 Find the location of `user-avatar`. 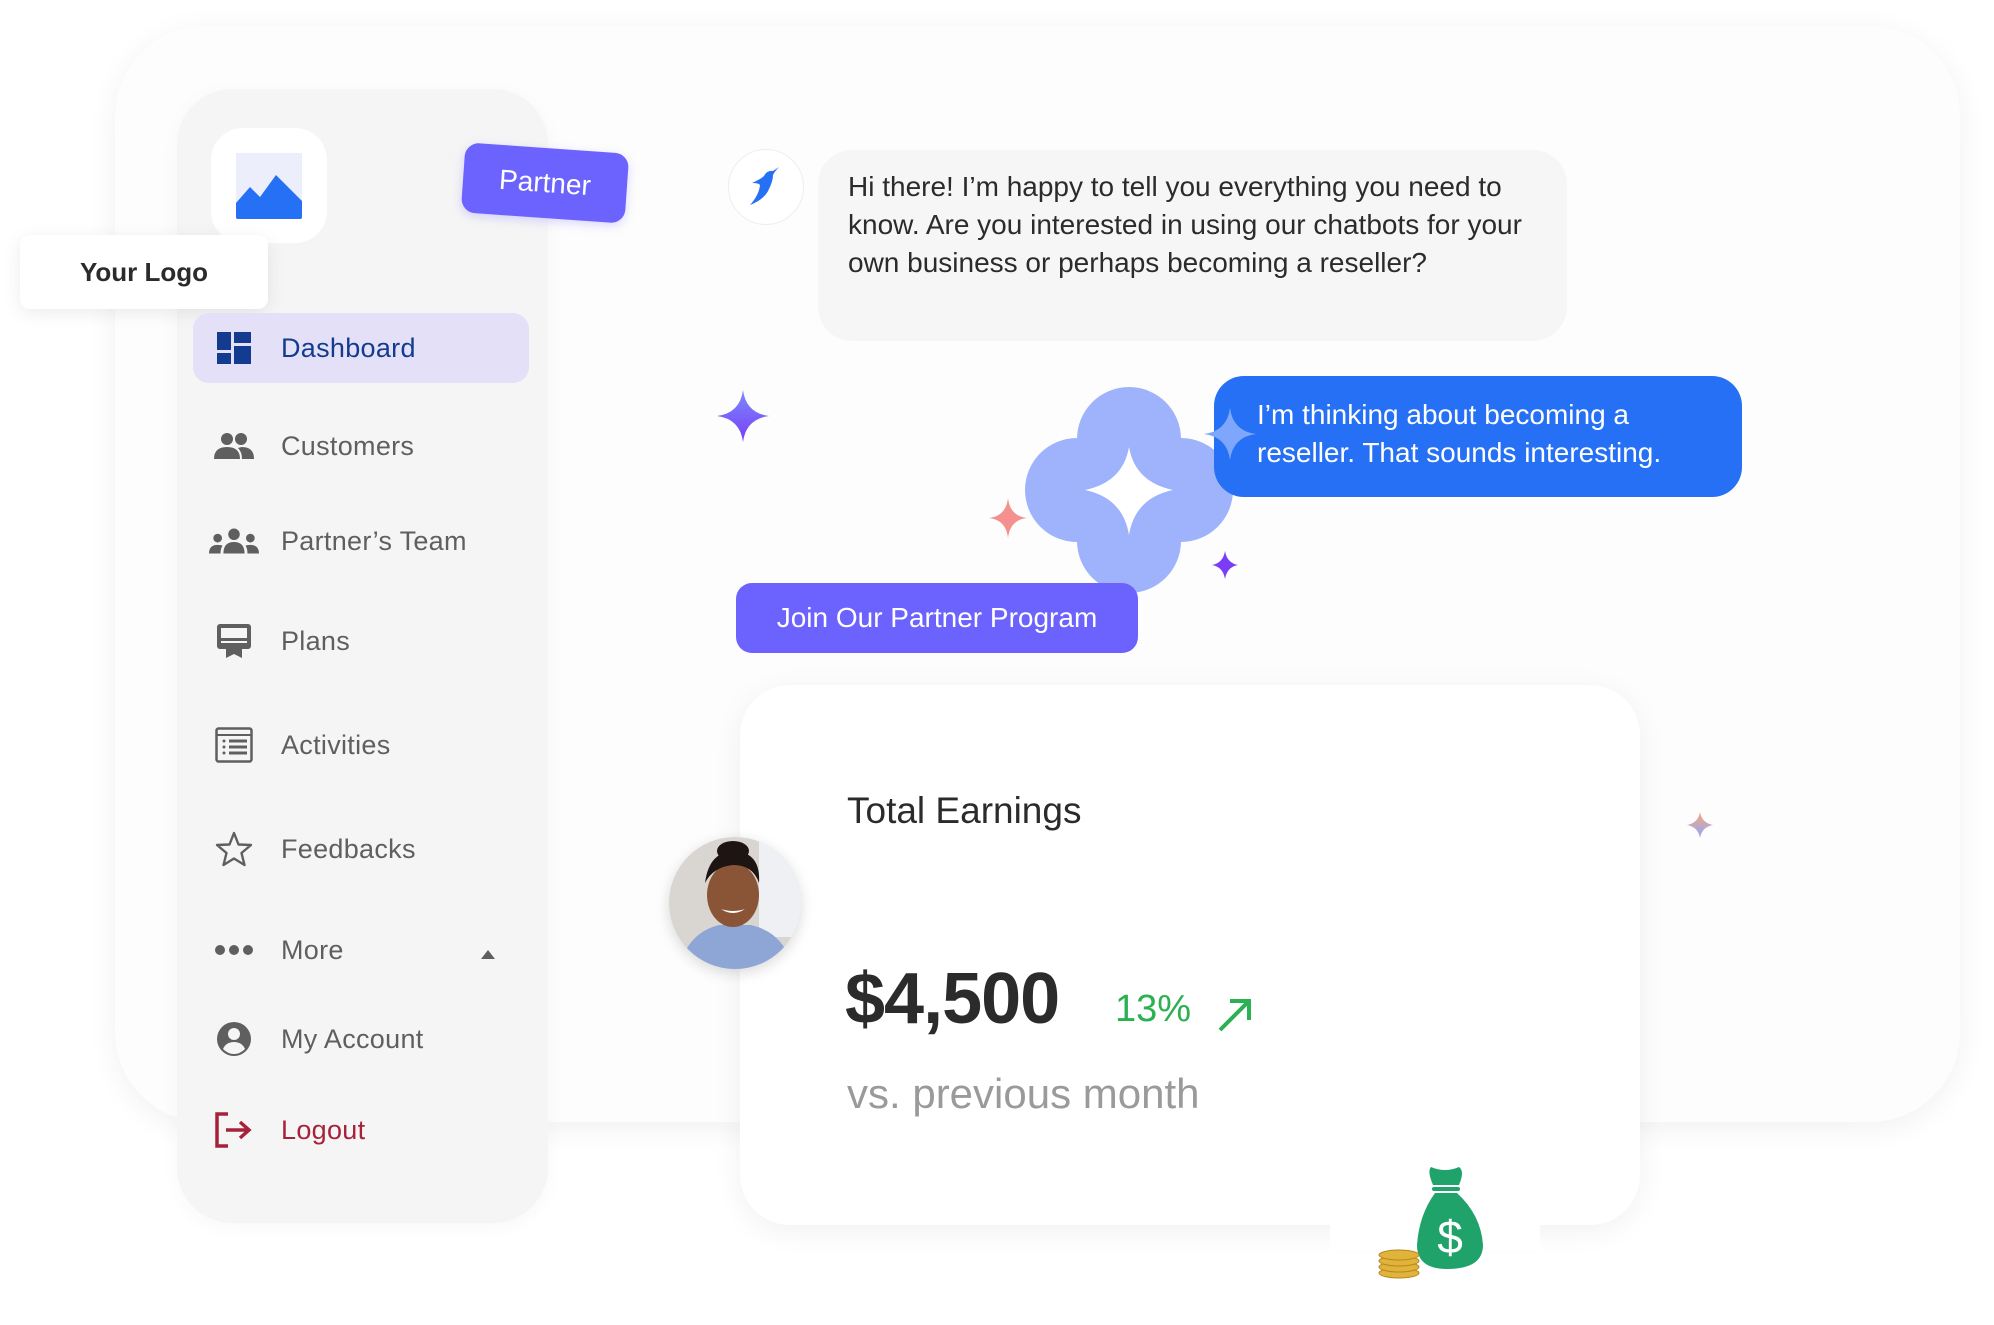

user-avatar is located at coordinates (735, 903).